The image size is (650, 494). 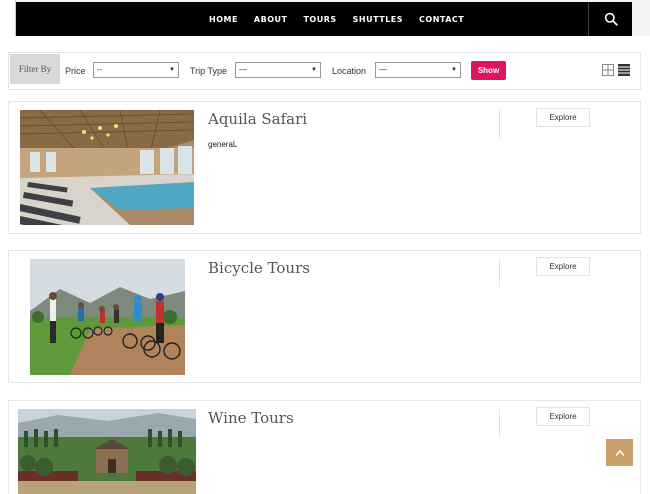 What do you see at coordinates (223, 144) in the screenshot?
I see `tour-description-aquila-safari: generaL` at bounding box center [223, 144].